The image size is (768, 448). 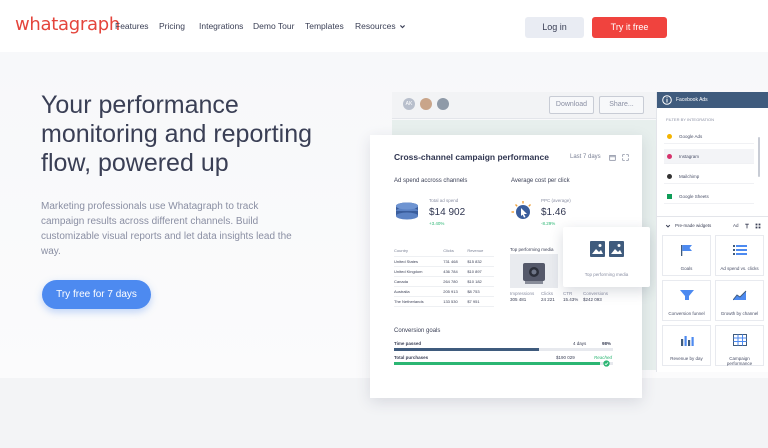 What do you see at coordinates (739, 361) in the screenshot?
I see `widget-label: Campaign performance` at bounding box center [739, 361].